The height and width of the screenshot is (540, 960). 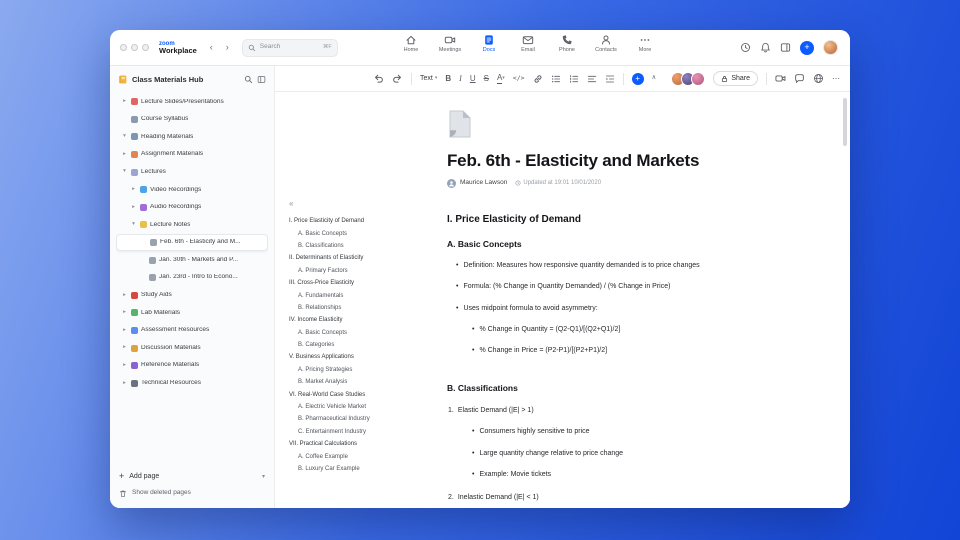 I want to click on panel-toggle-icon, so click(x=785, y=47).